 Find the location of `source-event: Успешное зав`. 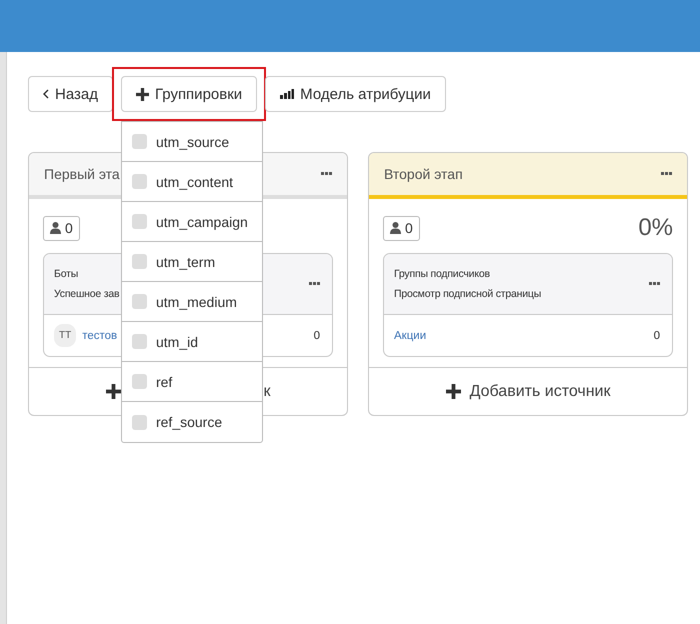

source-event: Успешное зав is located at coordinates (87, 294).